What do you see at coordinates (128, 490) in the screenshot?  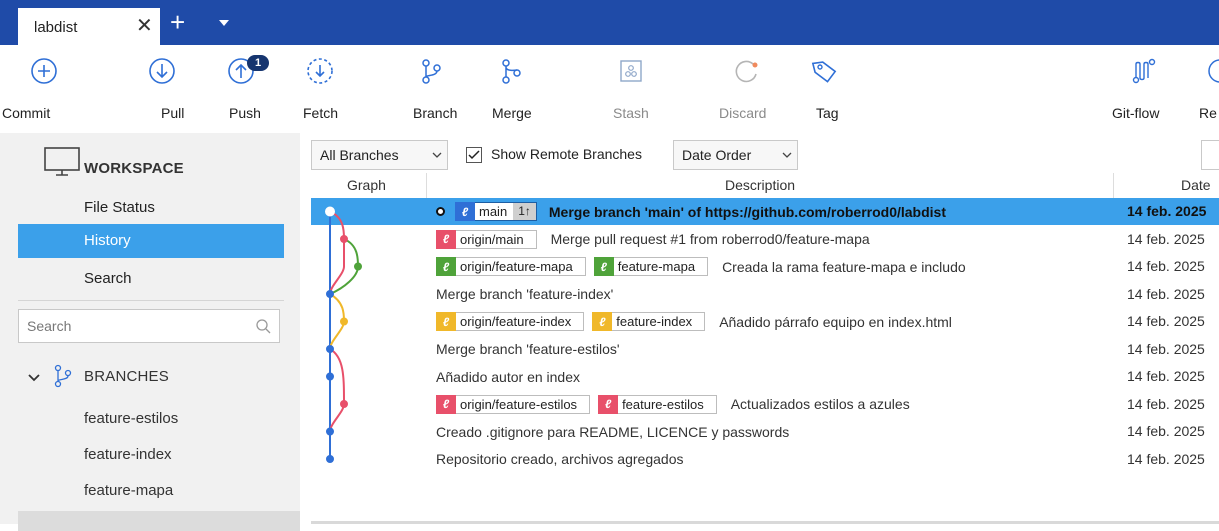 I see `sidebar-branch-feature-mapa: feature-mapa` at bounding box center [128, 490].